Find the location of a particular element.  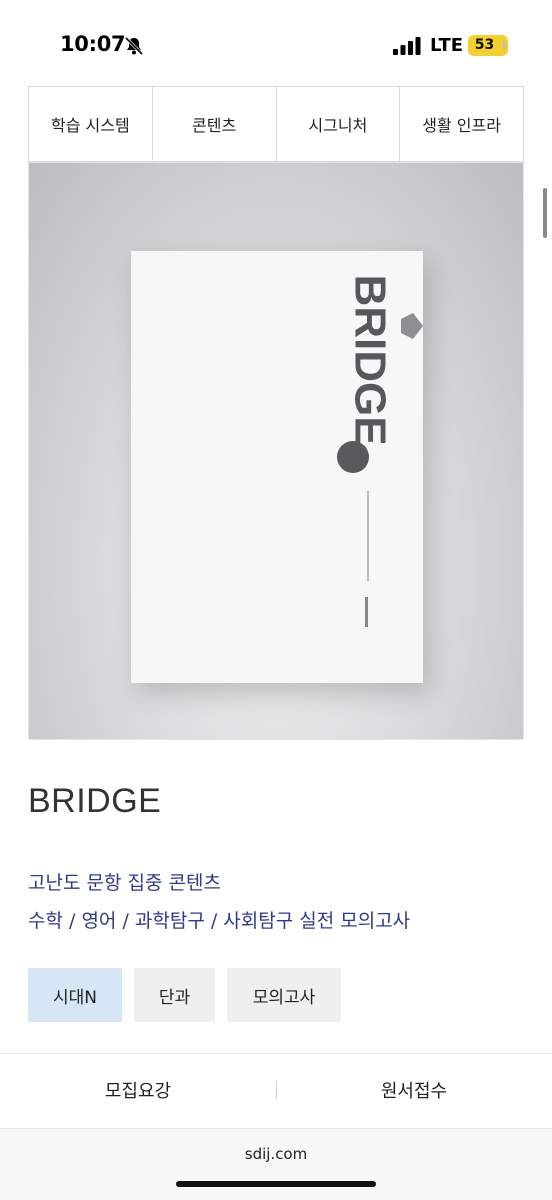

book-cover-title-text: BRIDGE is located at coordinates (369, 360).